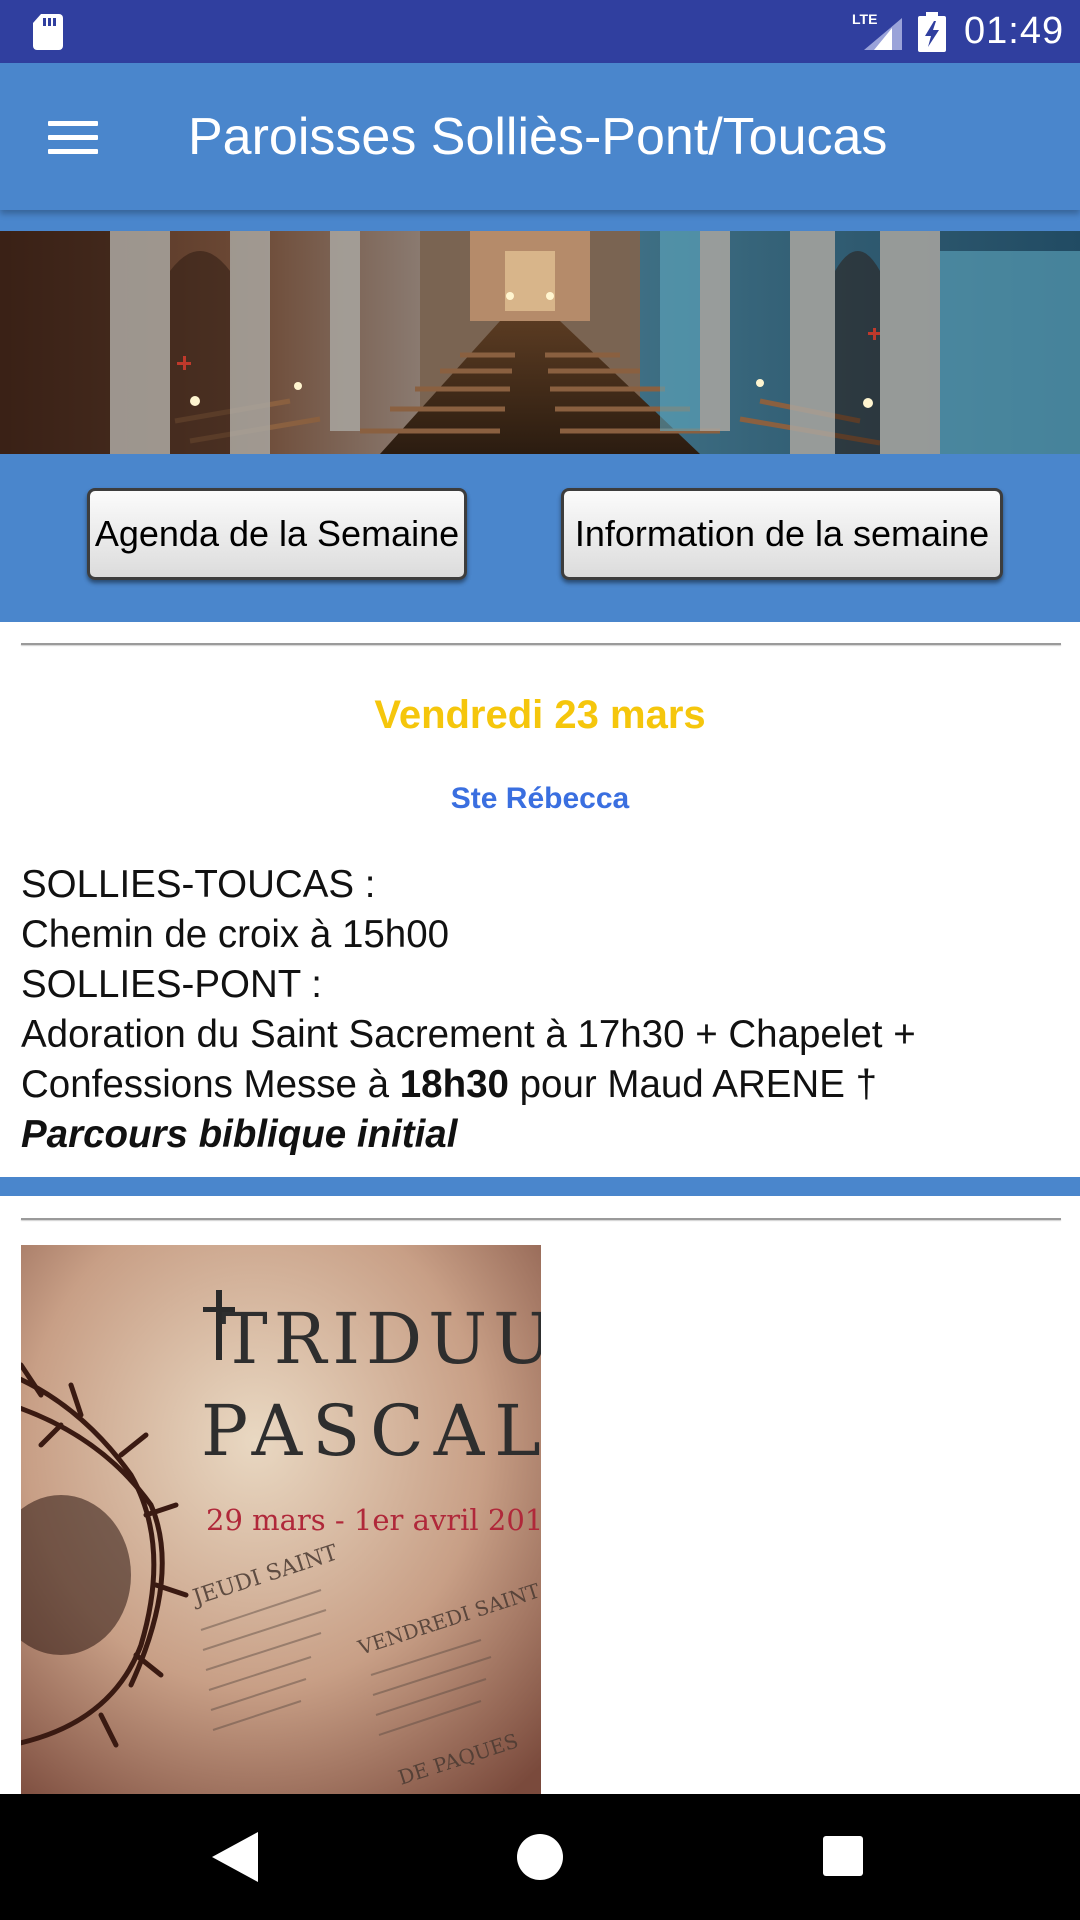 The height and width of the screenshot is (1920, 1080). Describe the element at coordinates (782, 534) in the screenshot. I see `information-button: Information de la semaine` at that location.